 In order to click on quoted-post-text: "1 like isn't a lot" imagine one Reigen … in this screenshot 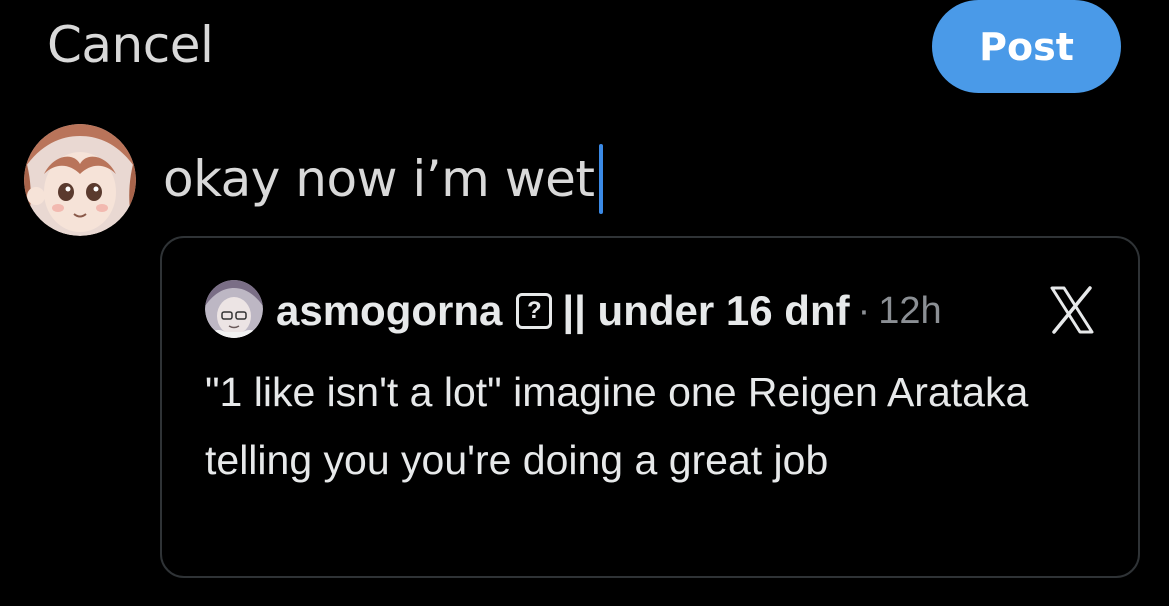, I will do `click(617, 426)`.